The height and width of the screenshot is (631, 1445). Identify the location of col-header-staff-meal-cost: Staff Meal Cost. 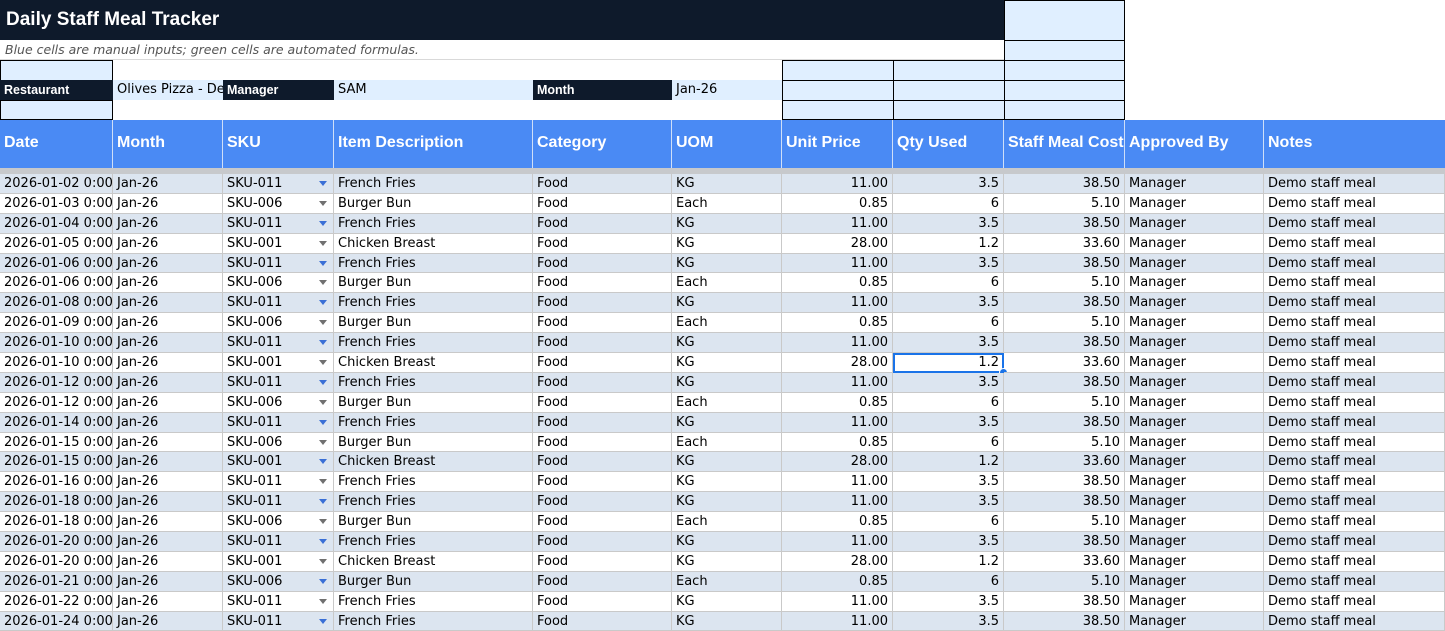
(1064, 144).